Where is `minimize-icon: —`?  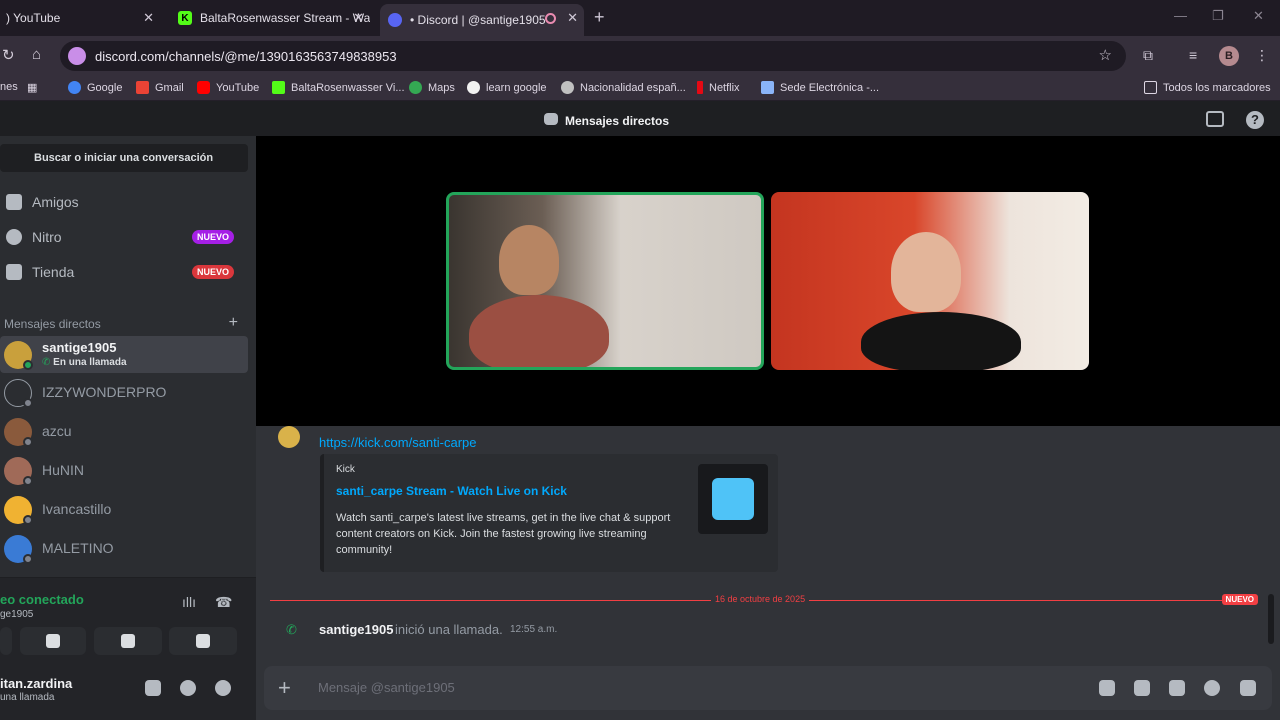
minimize-icon: — is located at coordinates (1180, 15).